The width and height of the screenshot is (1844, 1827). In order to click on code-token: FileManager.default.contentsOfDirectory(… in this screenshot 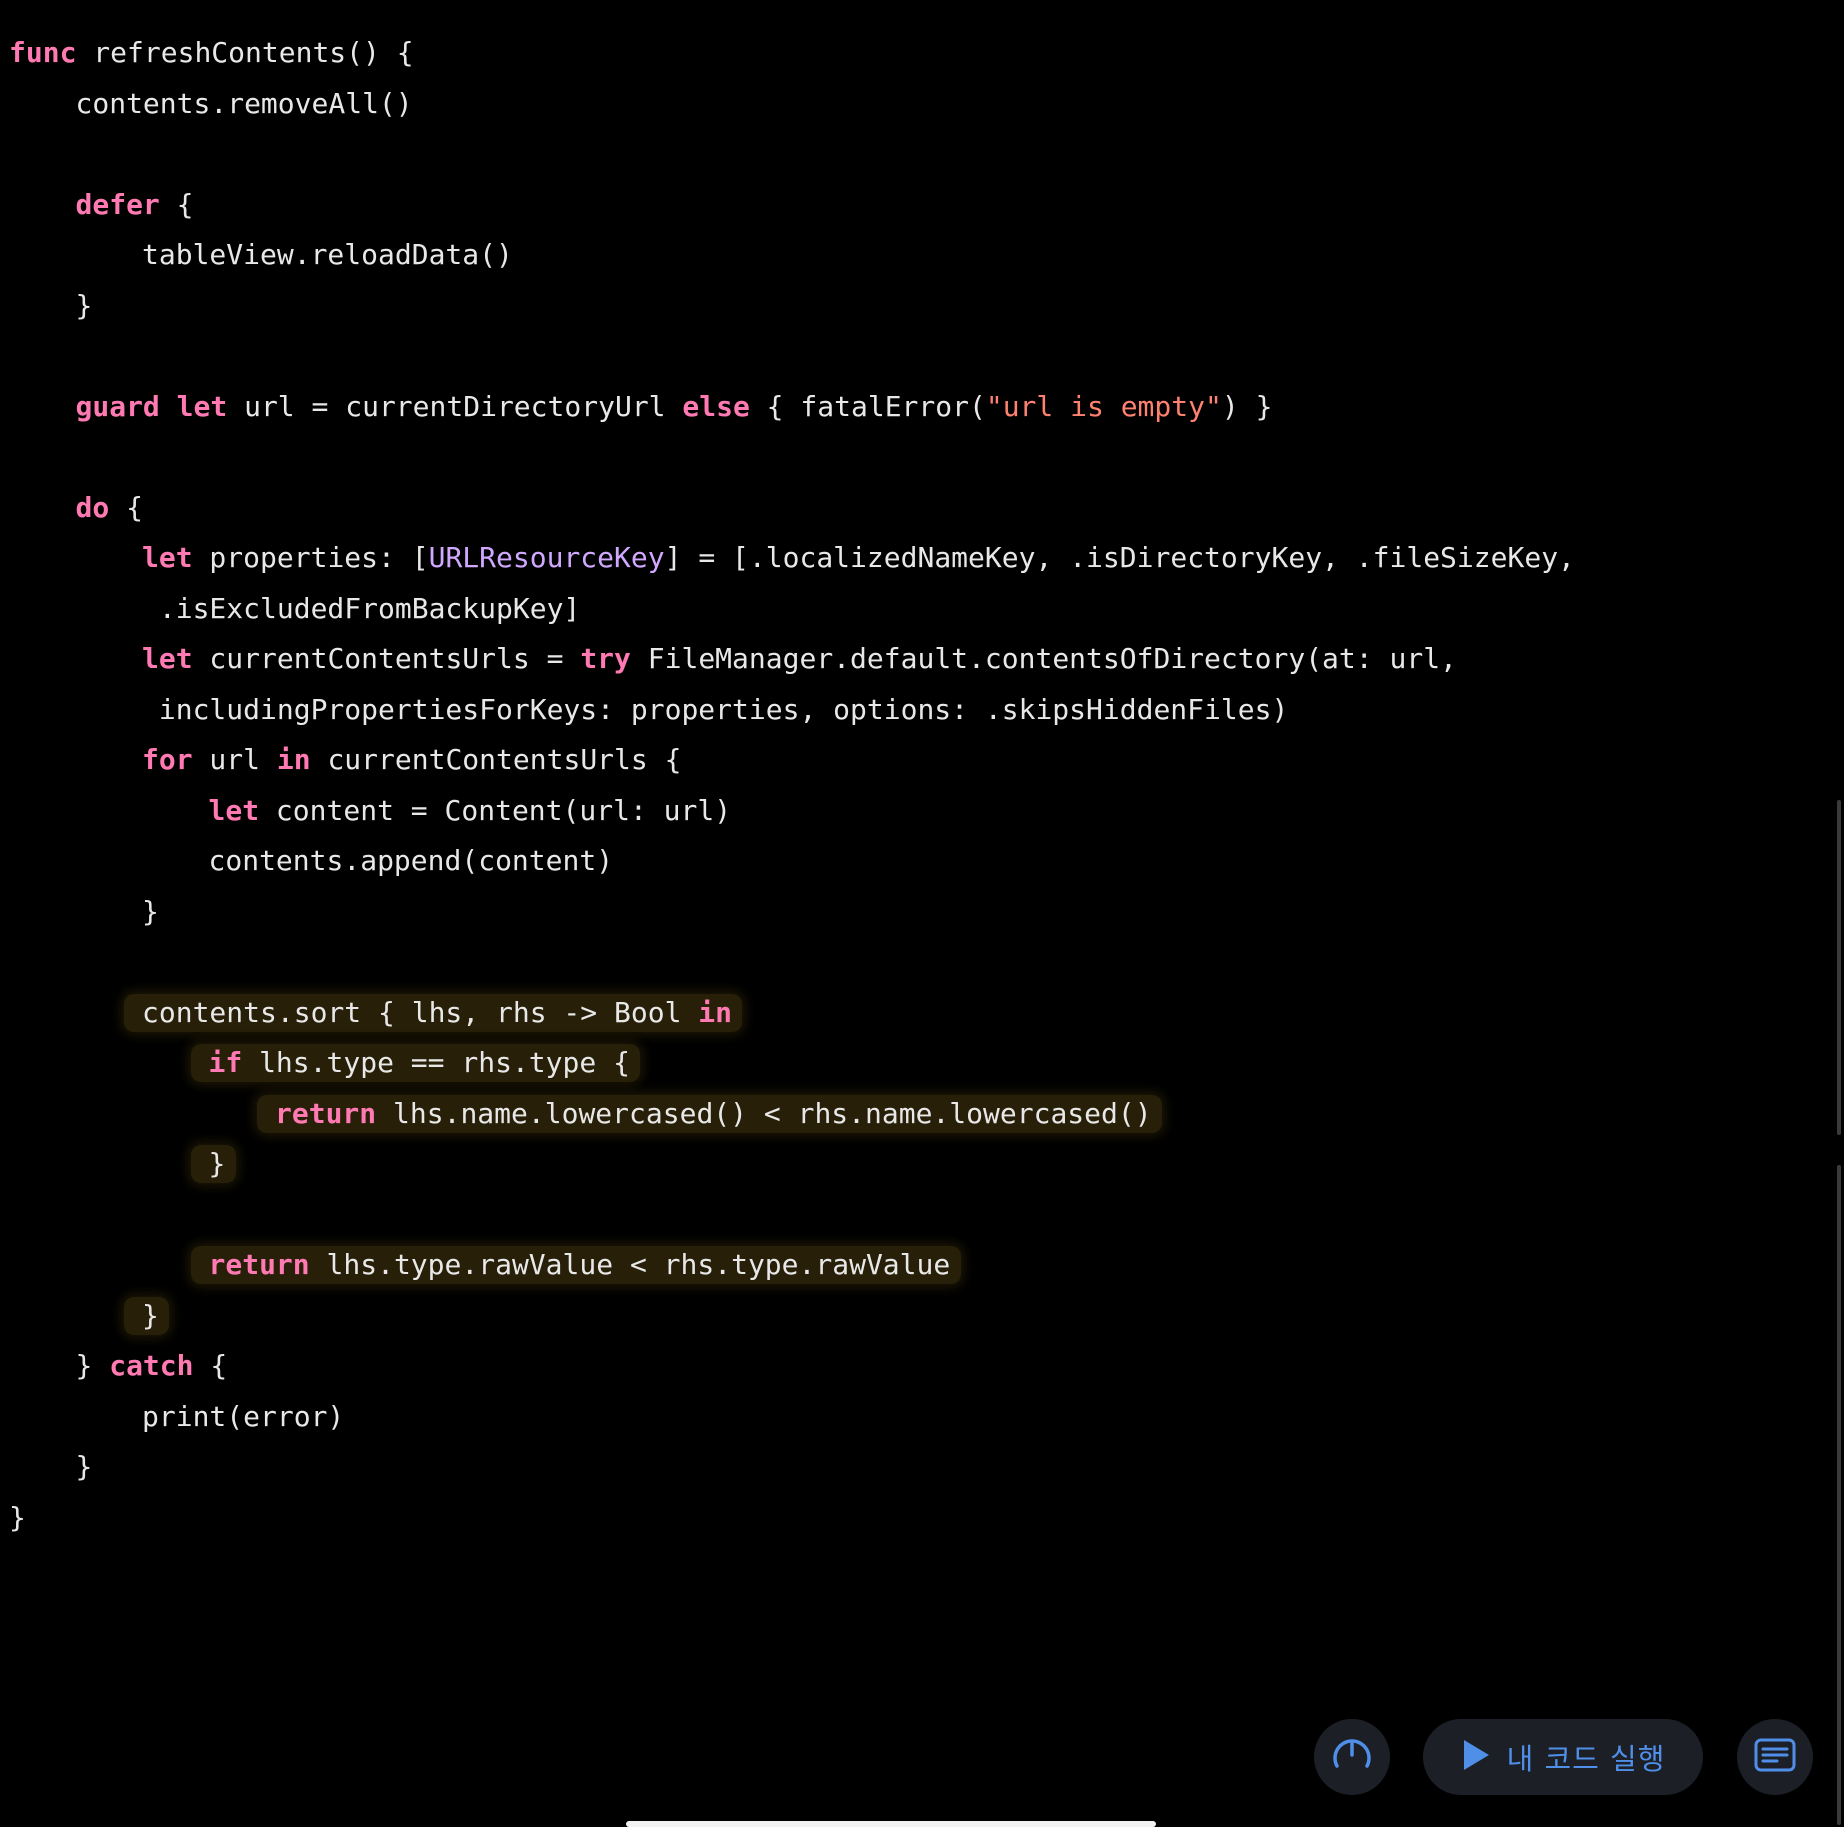, I will do `click(1043, 658)`.